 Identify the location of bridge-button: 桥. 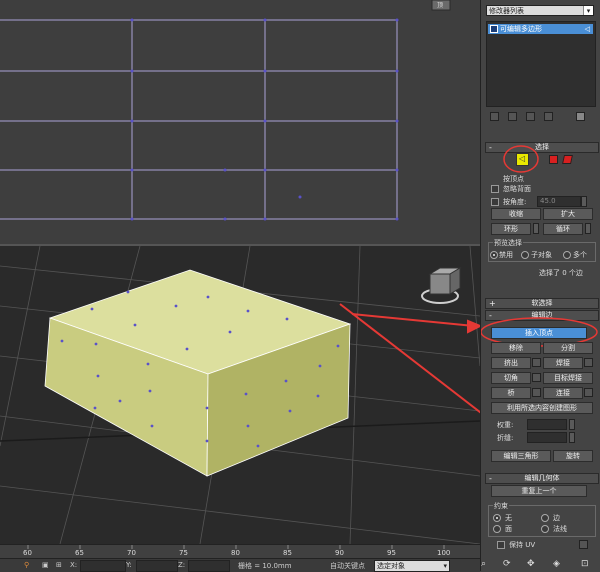
(511, 393).